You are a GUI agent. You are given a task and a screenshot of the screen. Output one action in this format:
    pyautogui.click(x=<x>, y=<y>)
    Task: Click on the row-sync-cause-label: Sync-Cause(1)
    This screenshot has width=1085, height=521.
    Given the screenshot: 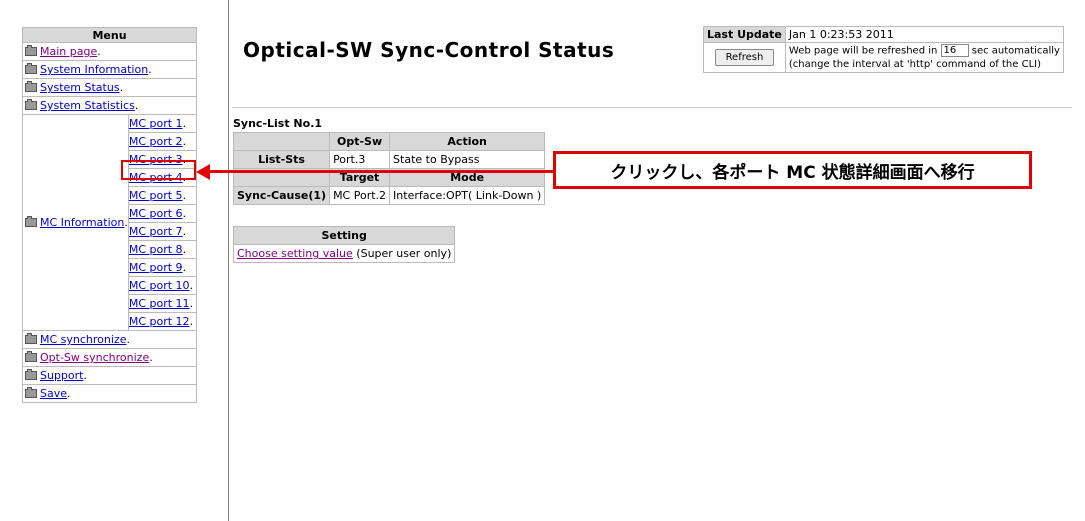 What is the action you would take?
    pyautogui.click(x=281, y=195)
    